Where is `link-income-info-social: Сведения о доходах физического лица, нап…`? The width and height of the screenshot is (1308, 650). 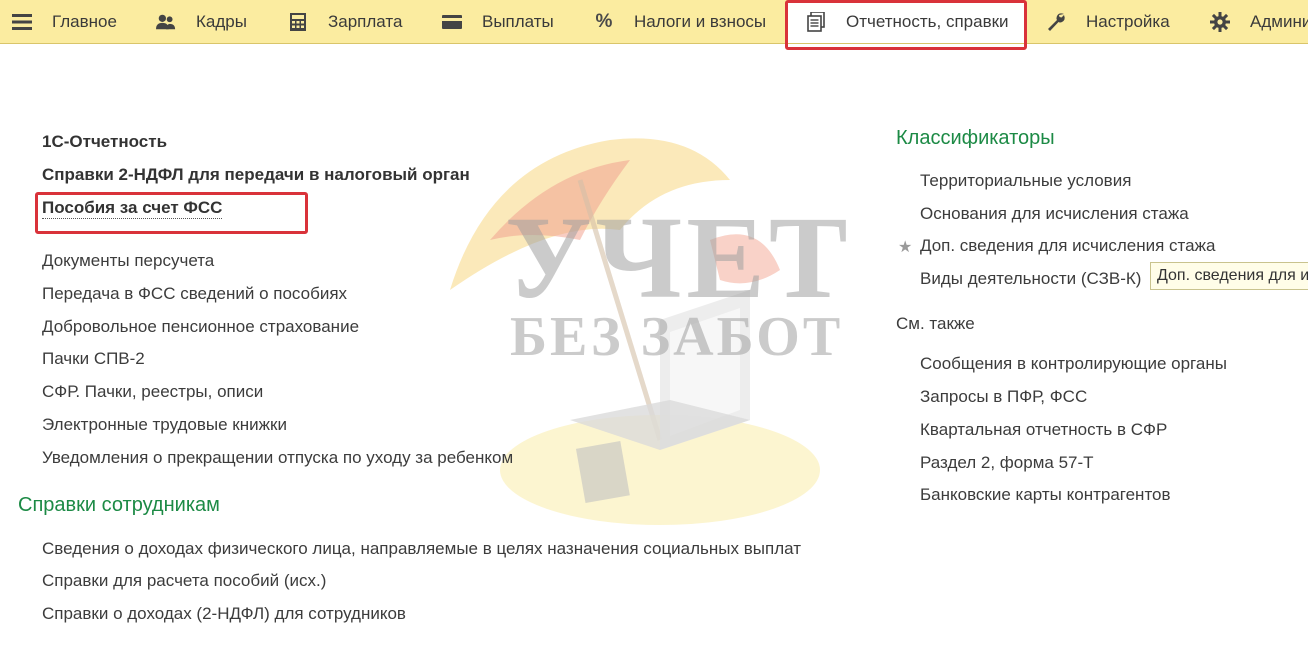 link-income-info-social: Сведения о доходах физического лица, нап… is located at coordinates (421, 549).